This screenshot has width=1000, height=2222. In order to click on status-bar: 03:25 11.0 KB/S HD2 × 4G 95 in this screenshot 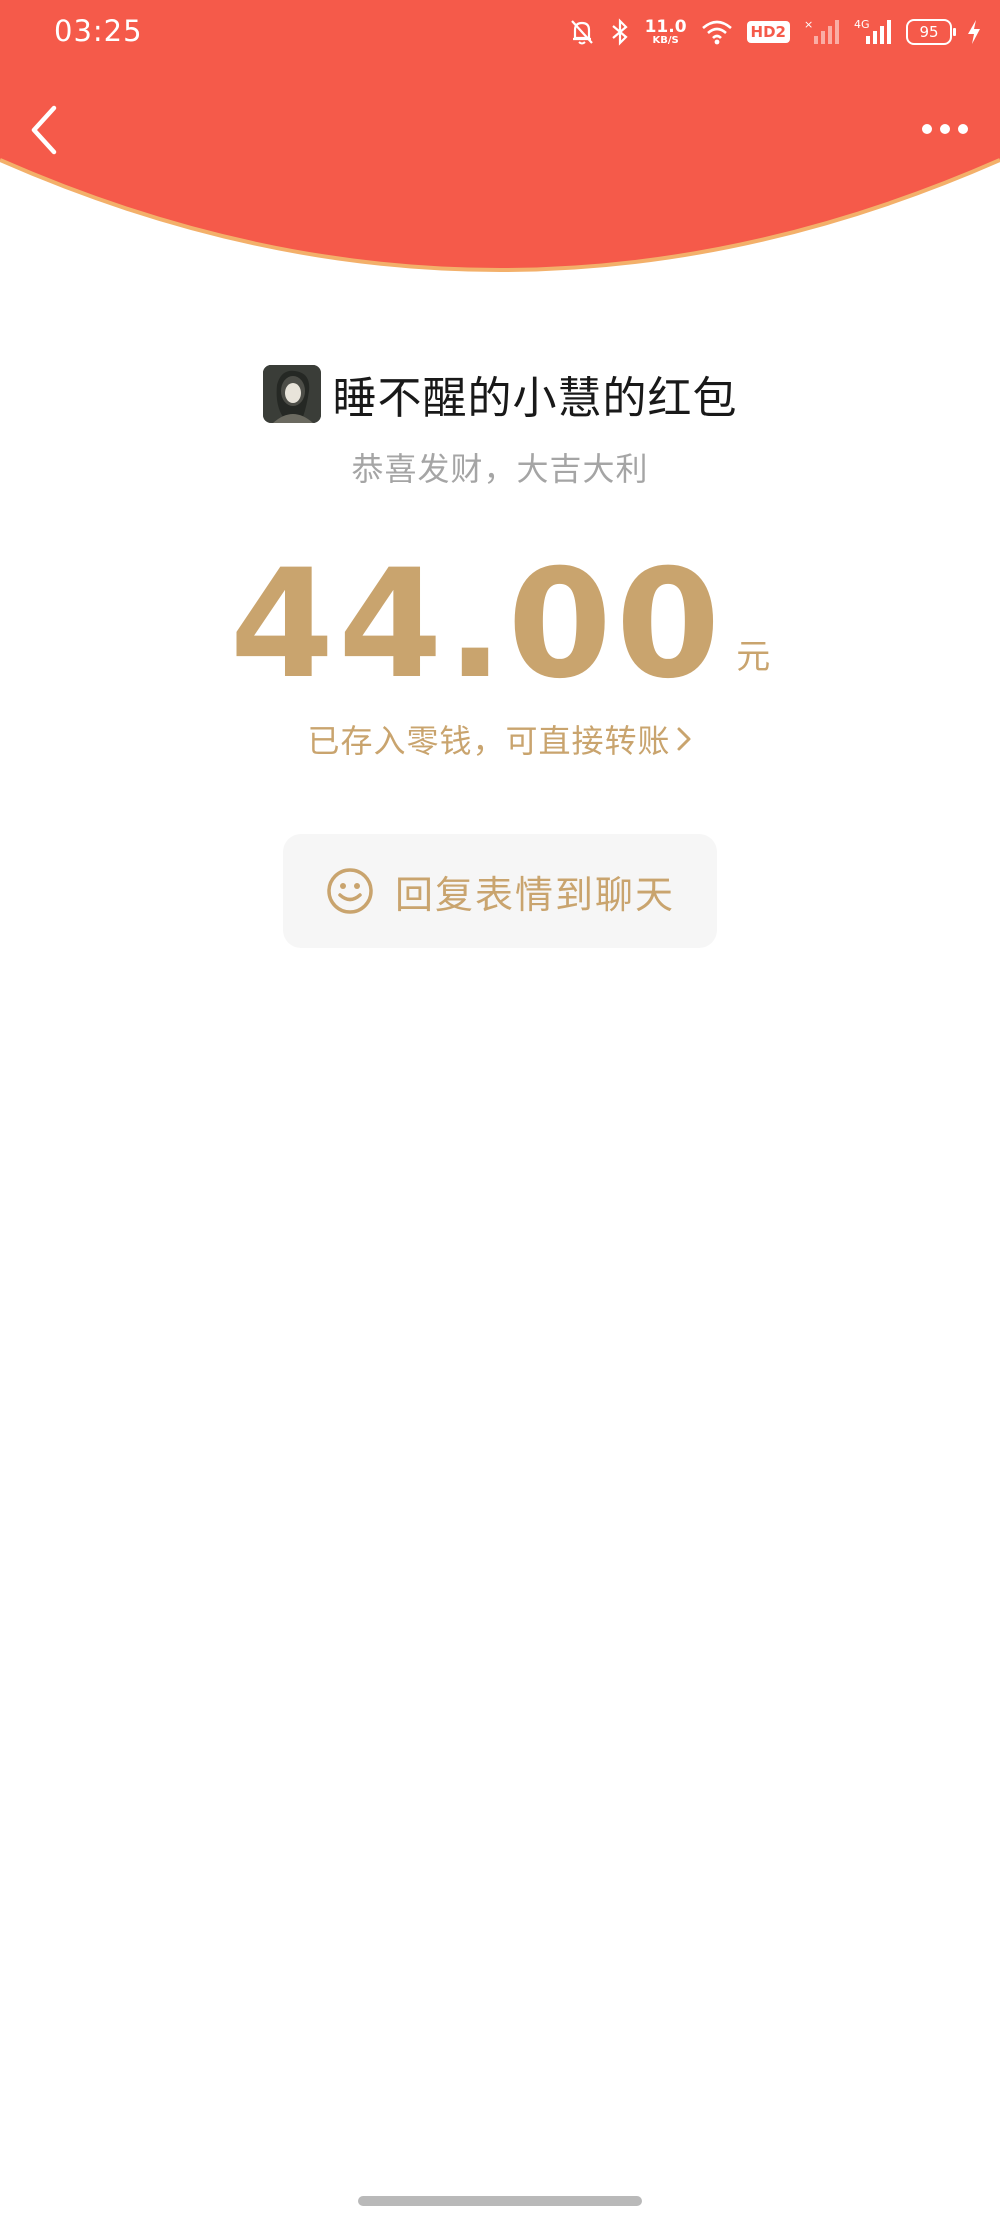, I will do `click(500, 32)`.